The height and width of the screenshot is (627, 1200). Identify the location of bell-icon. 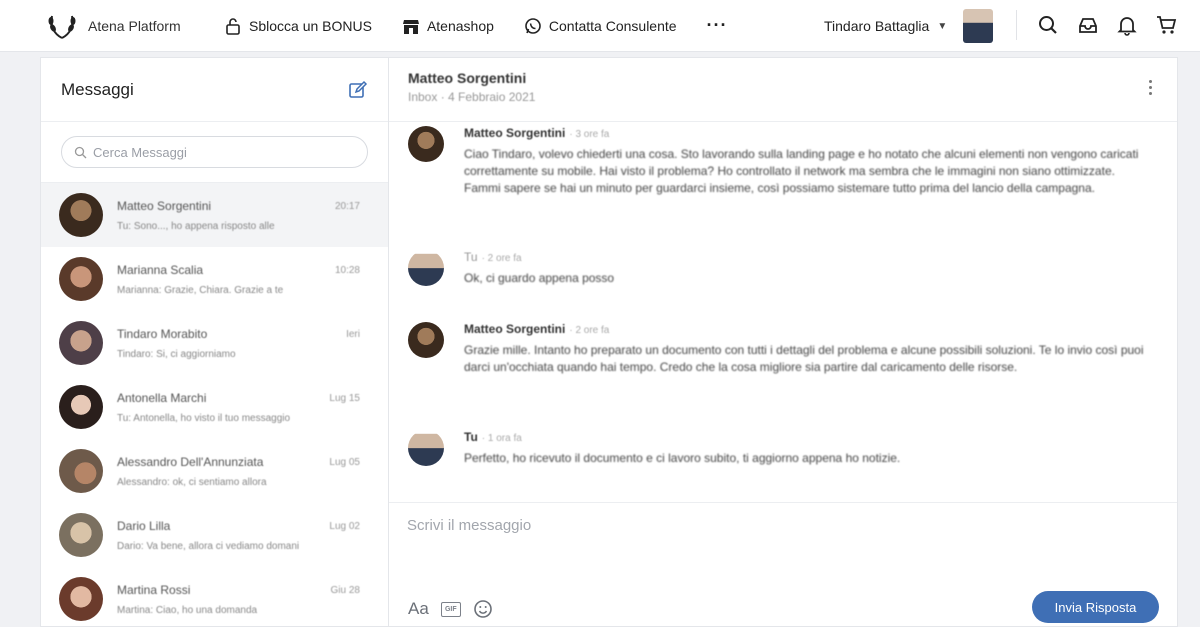
(1127, 25).